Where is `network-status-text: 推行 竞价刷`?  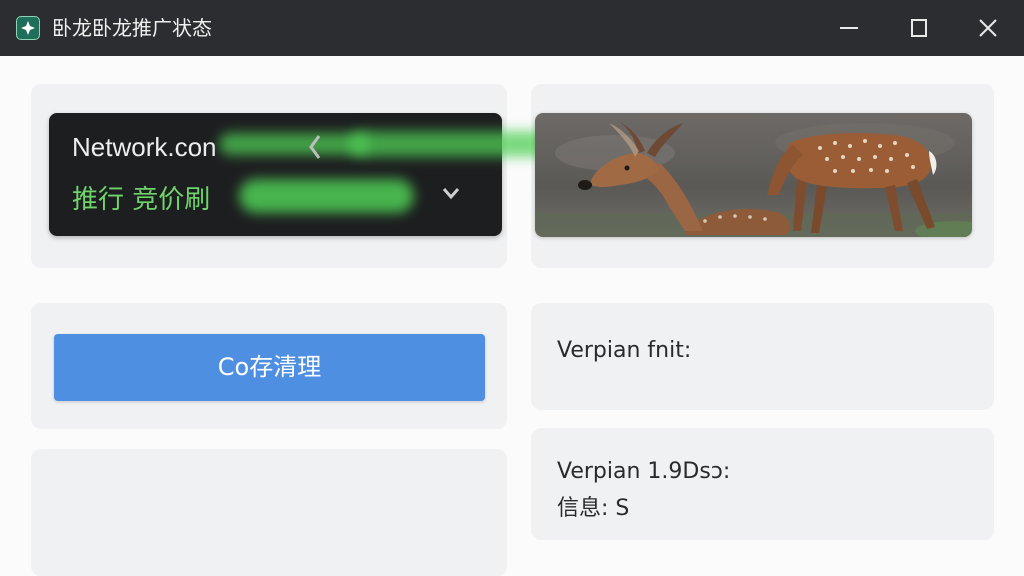 network-status-text: 推行 竞价刷 is located at coordinates (141, 200).